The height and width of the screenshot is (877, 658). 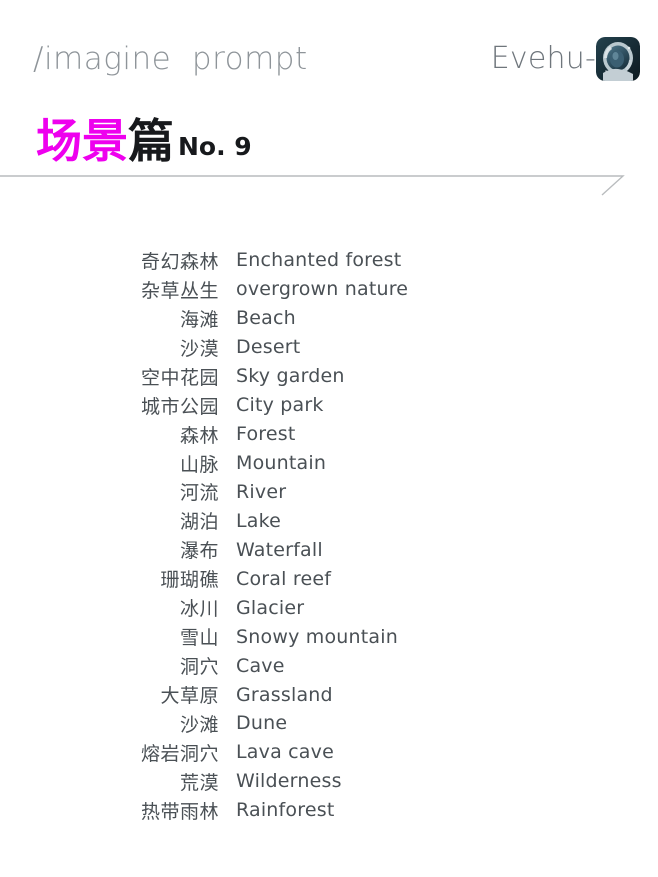 What do you see at coordinates (329, 184) in the screenshot?
I see `header-divider` at bounding box center [329, 184].